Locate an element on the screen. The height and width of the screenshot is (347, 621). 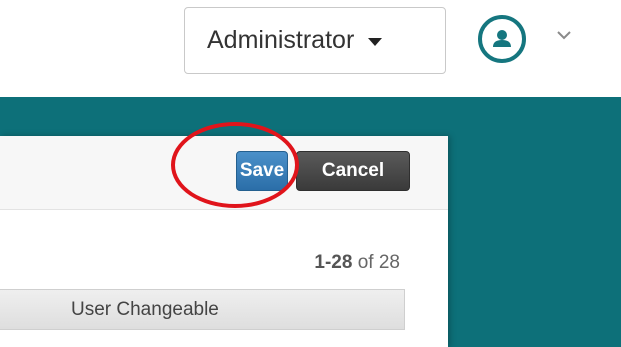
avatar is located at coordinates (502, 39).